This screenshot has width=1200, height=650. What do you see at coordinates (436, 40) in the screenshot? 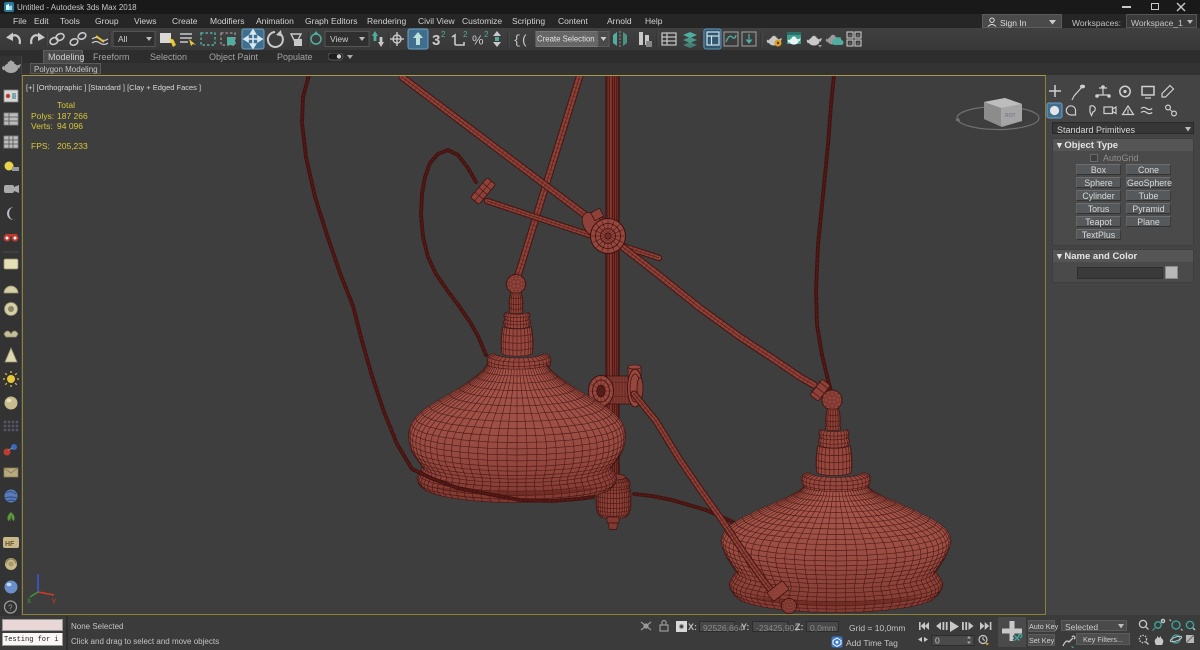
I see `svg-text: 3` at bounding box center [436, 40].